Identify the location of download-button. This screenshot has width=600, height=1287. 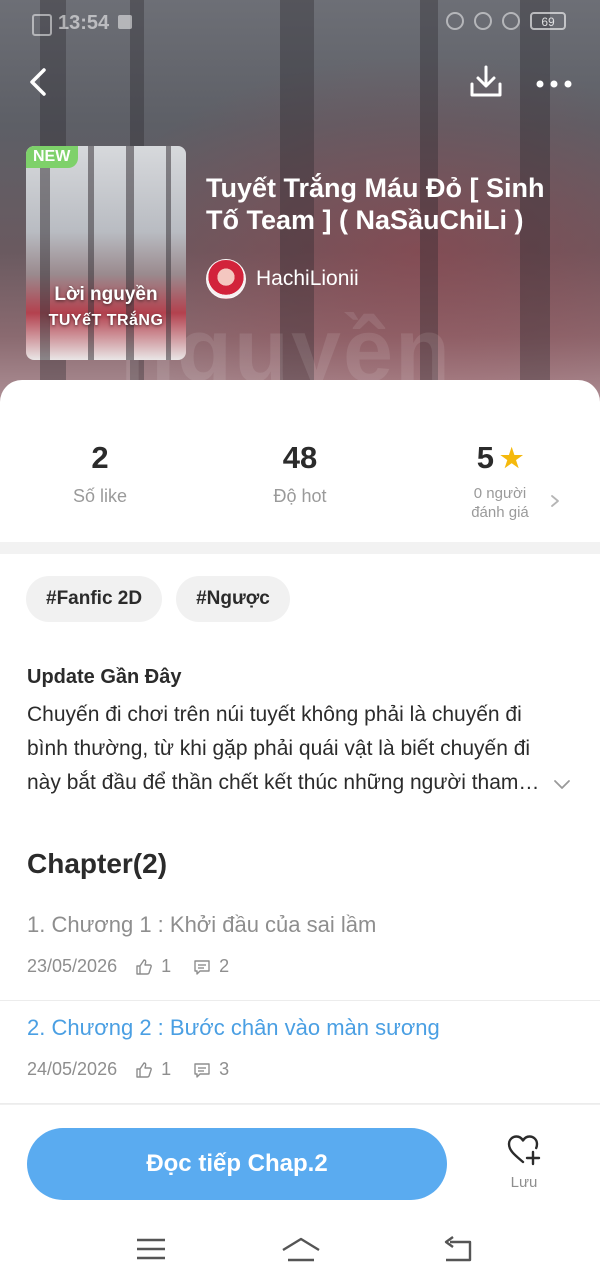
(486, 82).